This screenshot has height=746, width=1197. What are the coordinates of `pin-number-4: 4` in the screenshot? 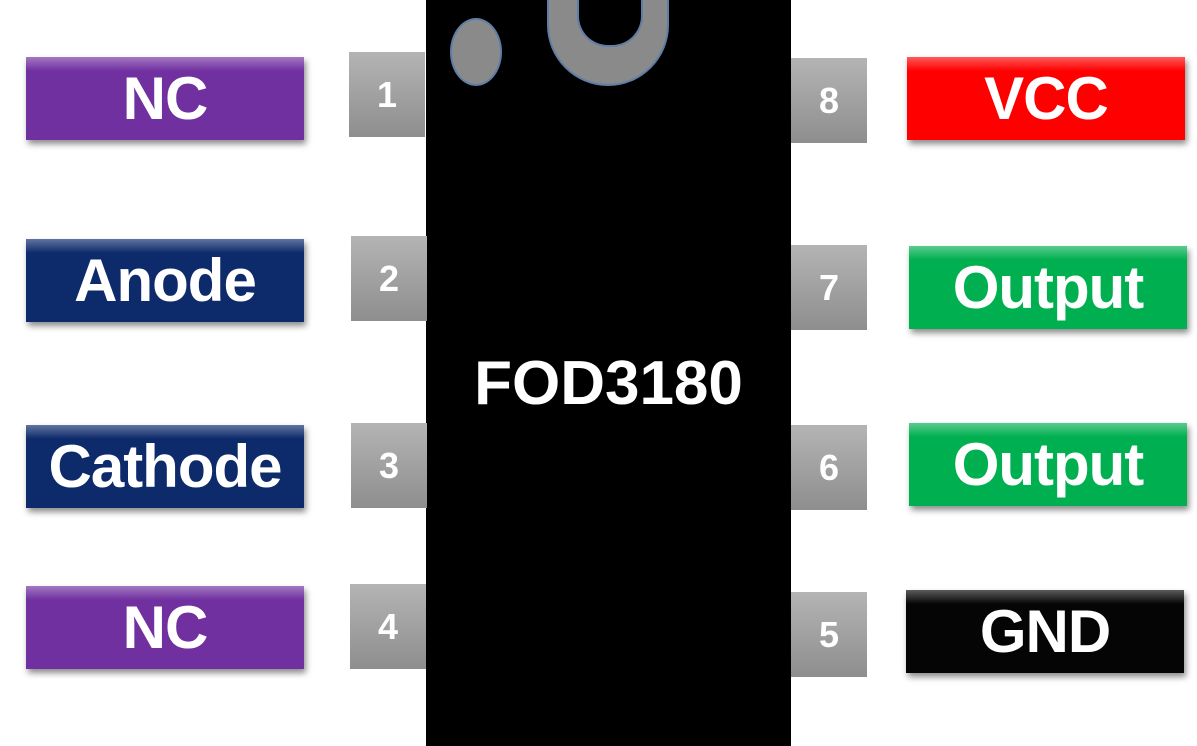 It's located at (388, 626).